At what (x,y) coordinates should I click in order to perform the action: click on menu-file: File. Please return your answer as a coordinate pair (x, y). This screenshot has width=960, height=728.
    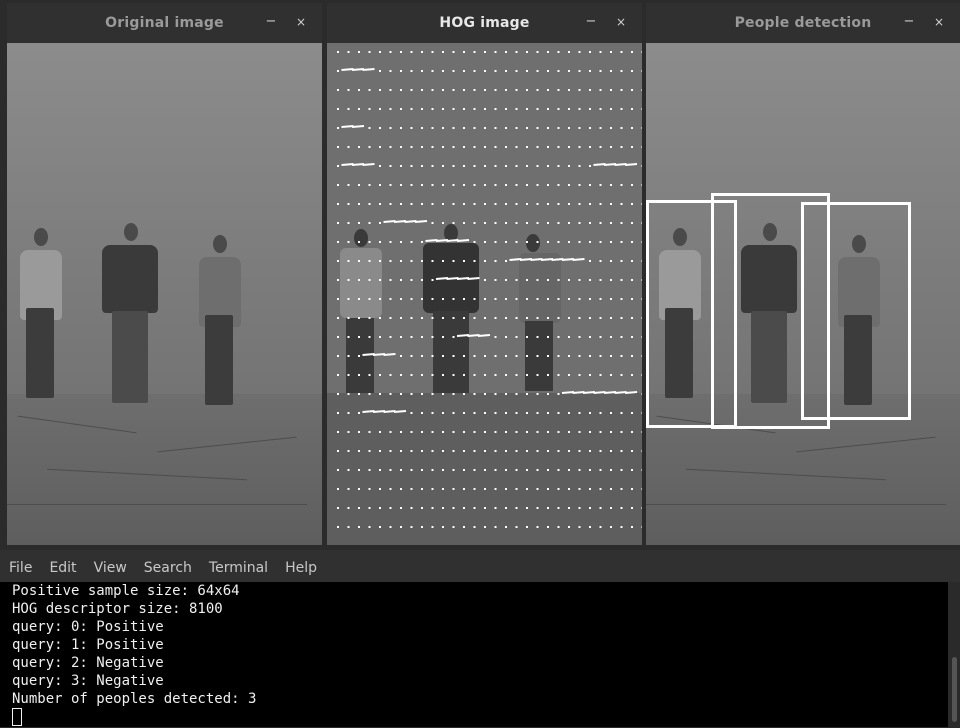
    Looking at the image, I should click on (20, 566).